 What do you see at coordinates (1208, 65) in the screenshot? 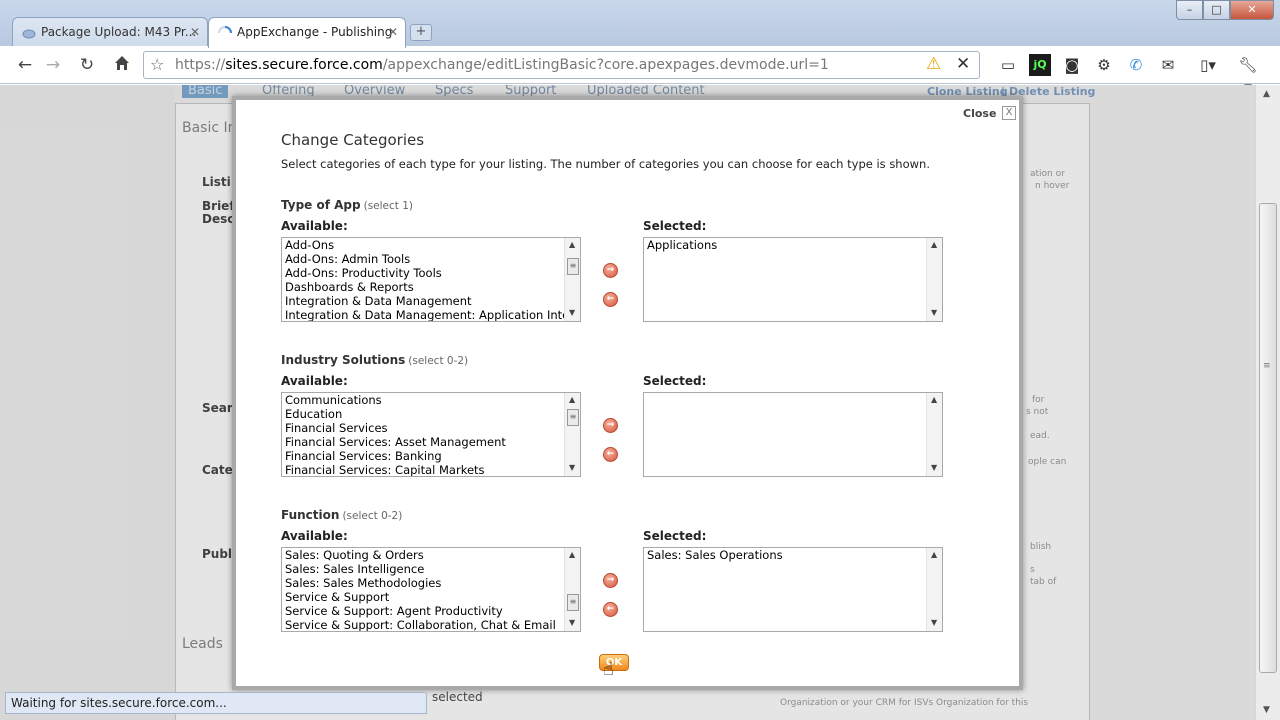
I see `page-icon: ▯▾` at bounding box center [1208, 65].